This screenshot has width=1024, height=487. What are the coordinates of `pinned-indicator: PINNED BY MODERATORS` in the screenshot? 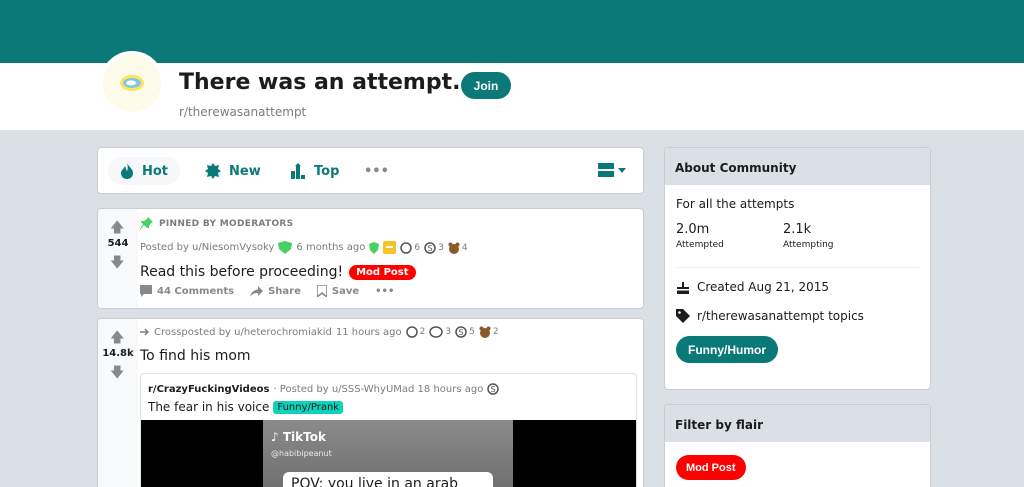 It's located at (216, 223).